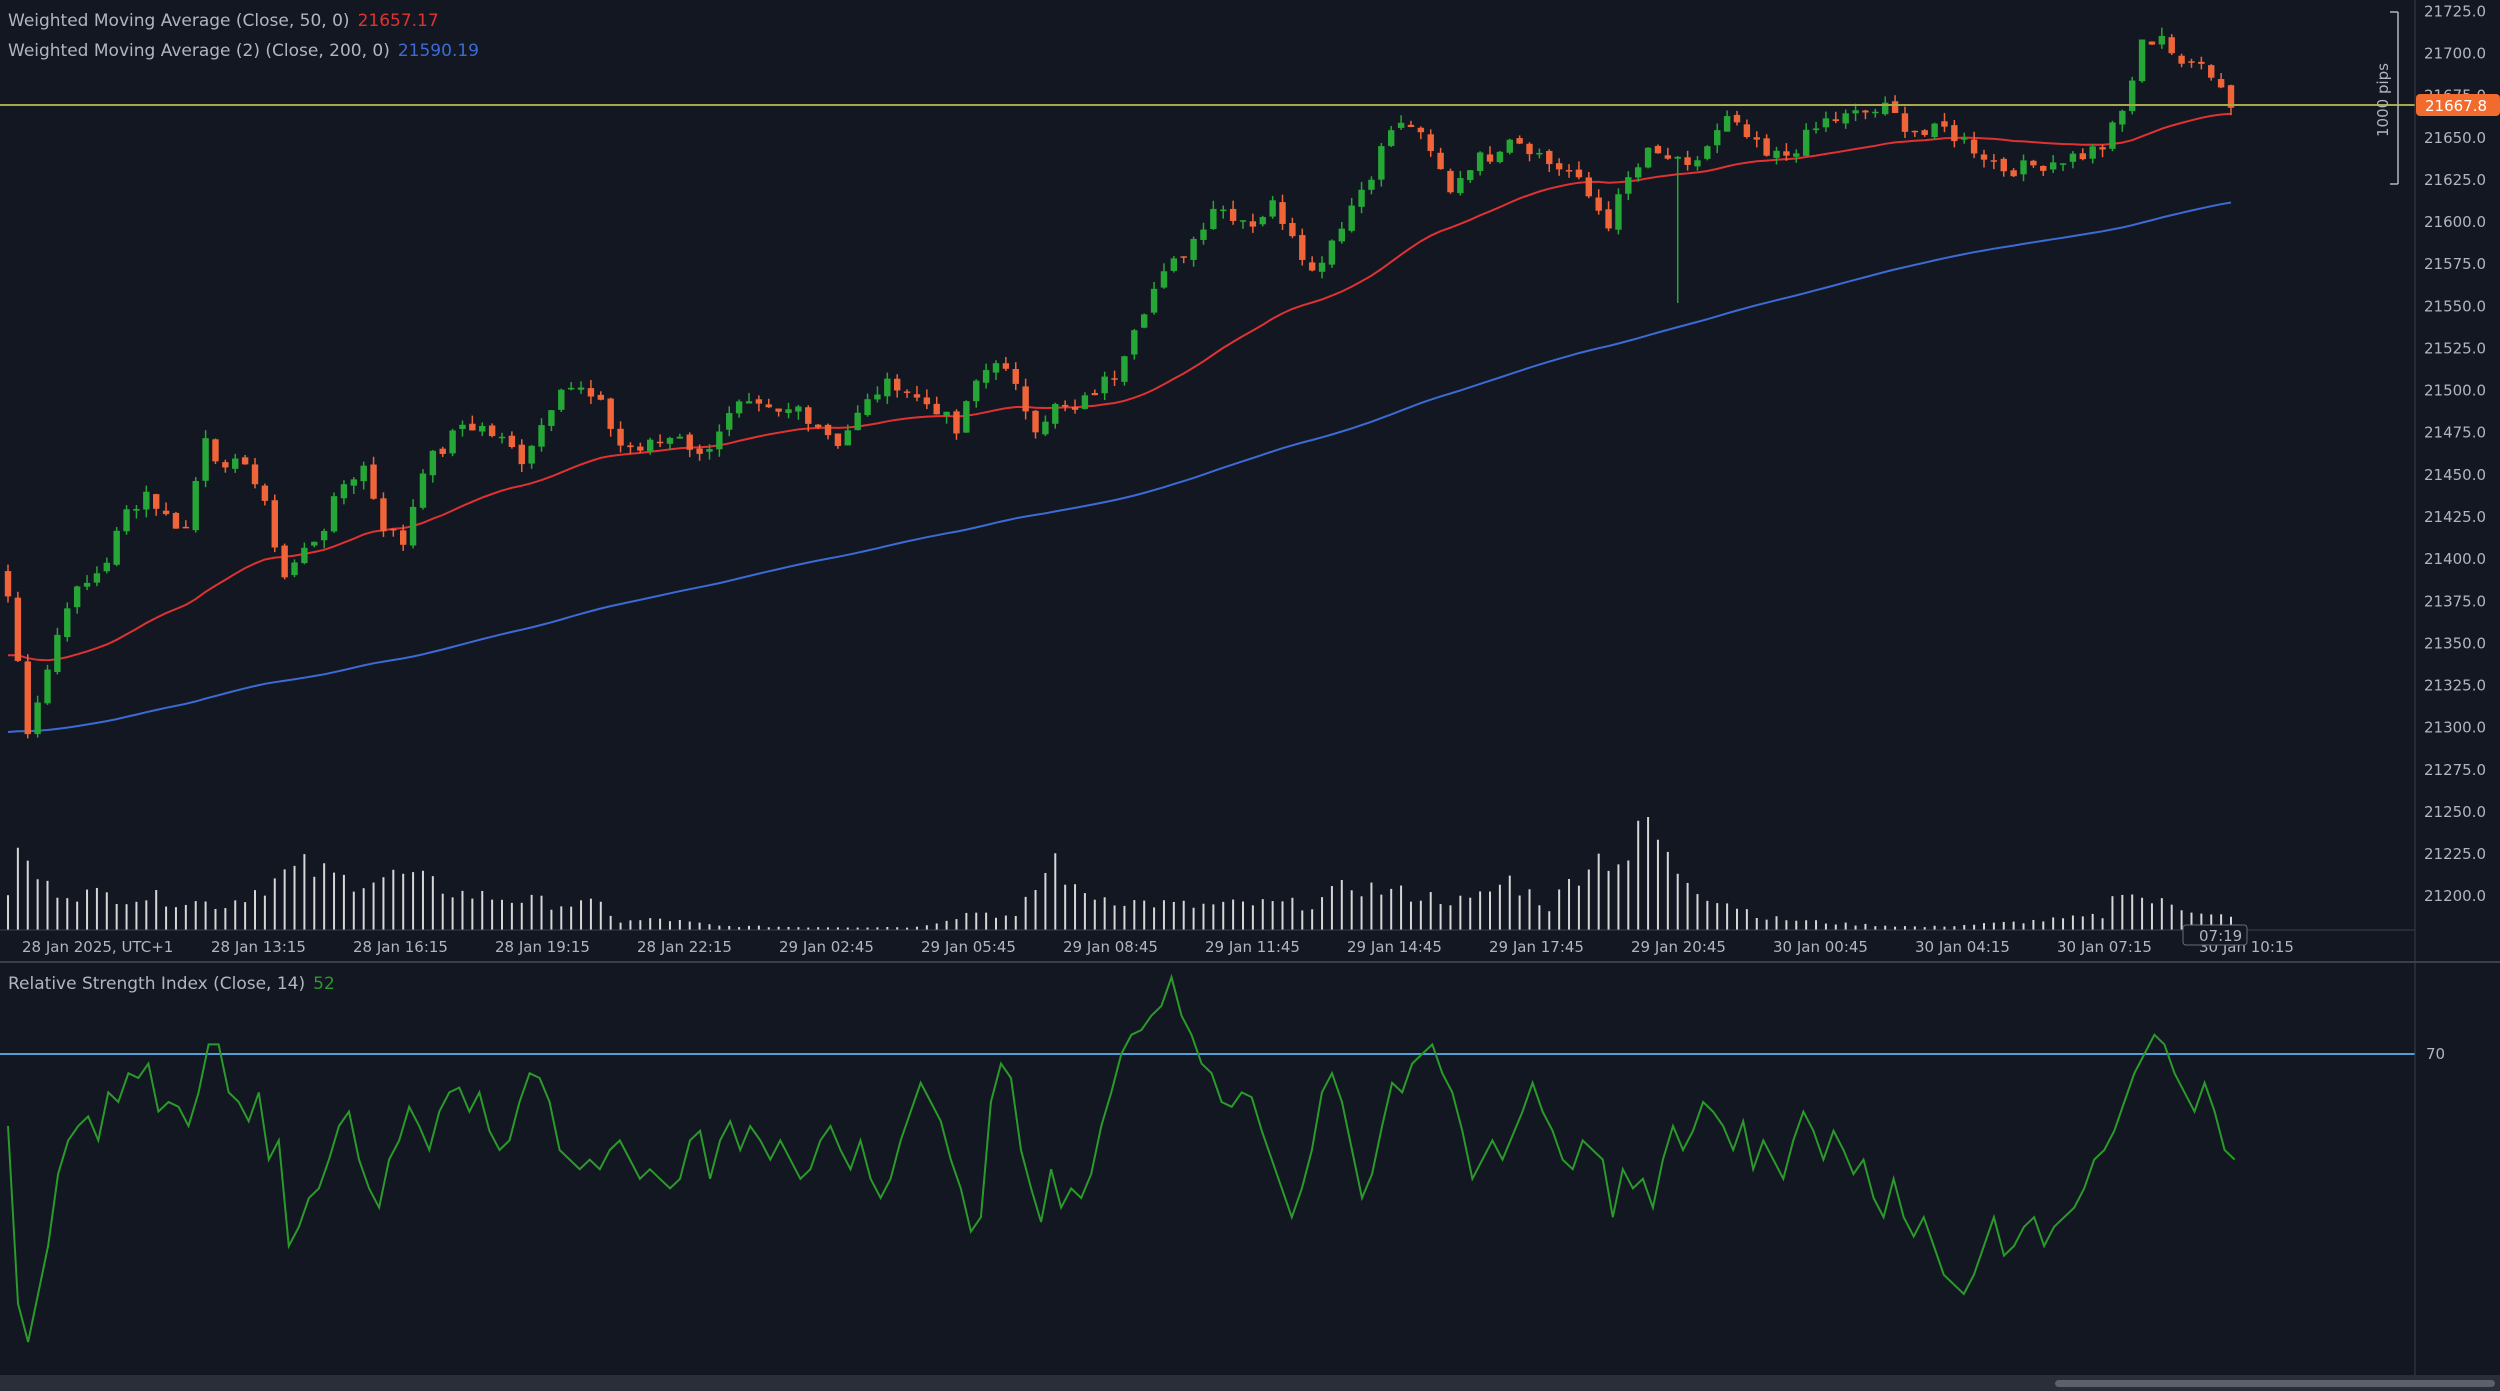  What do you see at coordinates (398, 21) in the screenshot?
I see `legend-wma50-value: 21657.17` at bounding box center [398, 21].